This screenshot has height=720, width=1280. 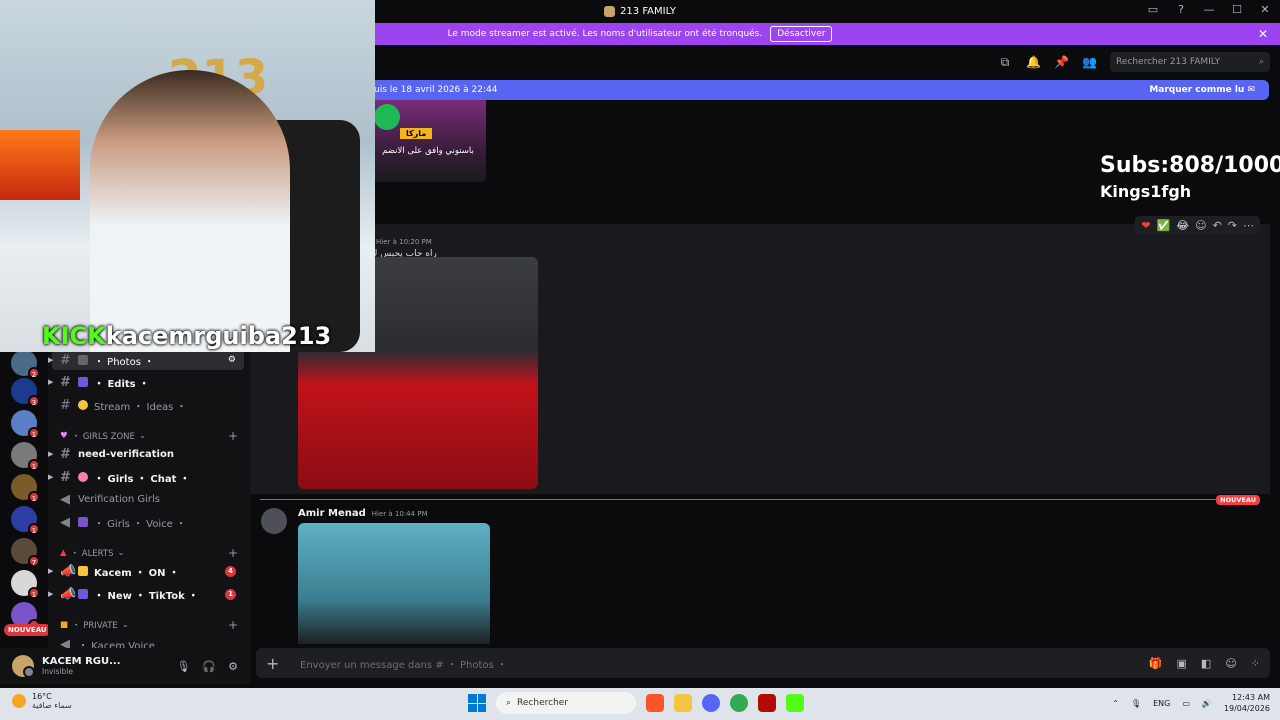 I want to click on category-girls-zone: ♥ ・ GIRLS ZONE ⌄ +, so click(x=152, y=436).